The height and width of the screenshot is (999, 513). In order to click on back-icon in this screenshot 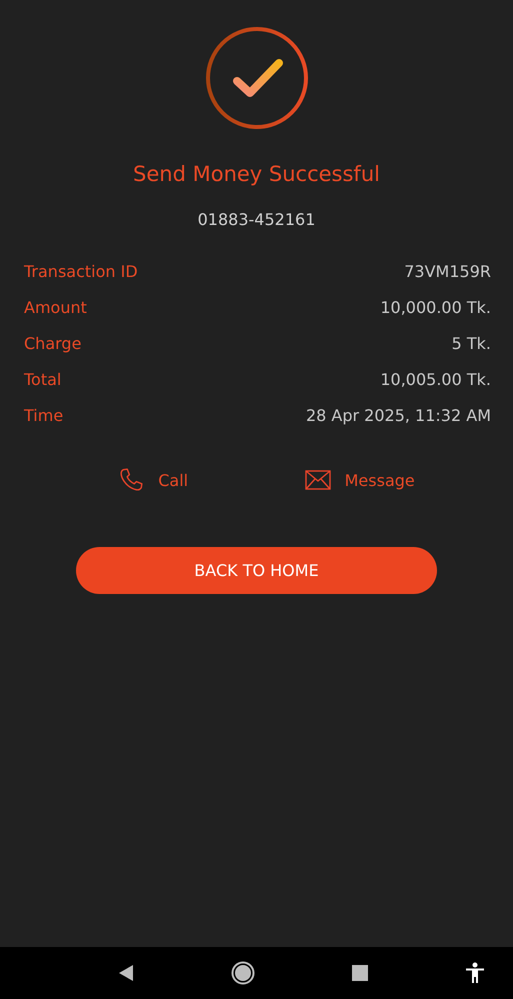, I will do `click(126, 973)`.